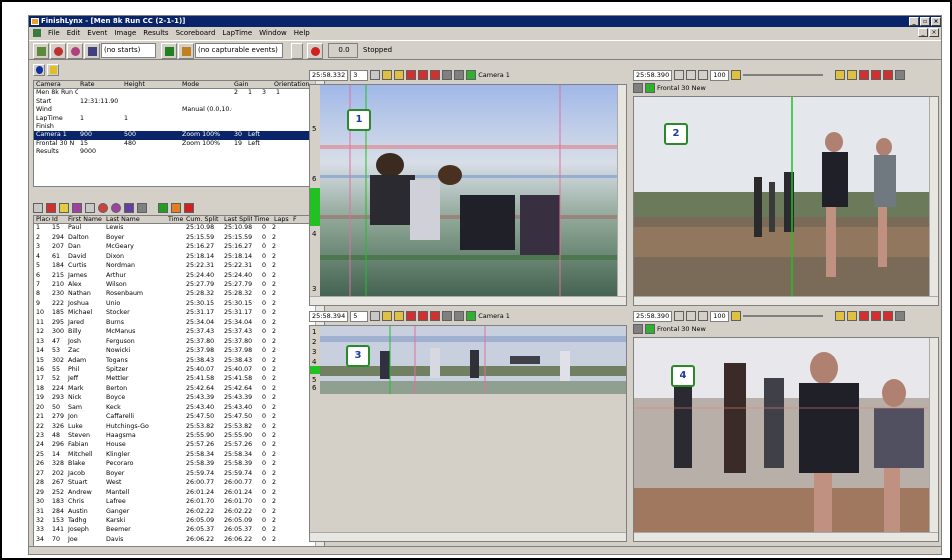 This screenshot has width=952, height=560. I want to click on new-event-button, so click(41, 51).